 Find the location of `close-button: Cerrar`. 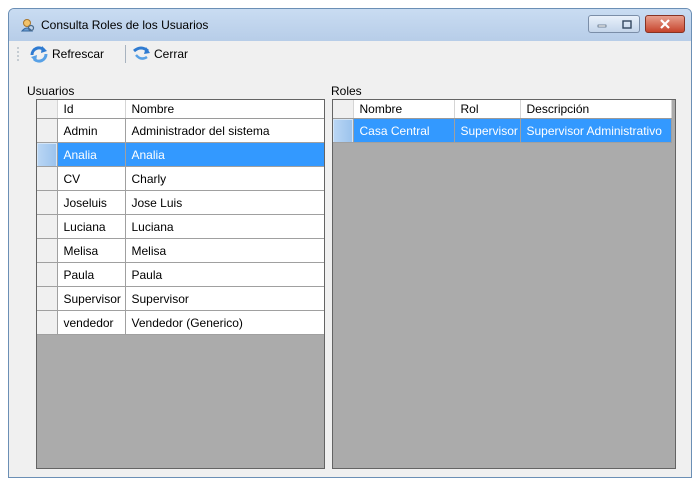

close-button: Cerrar is located at coordinates (159, 54).